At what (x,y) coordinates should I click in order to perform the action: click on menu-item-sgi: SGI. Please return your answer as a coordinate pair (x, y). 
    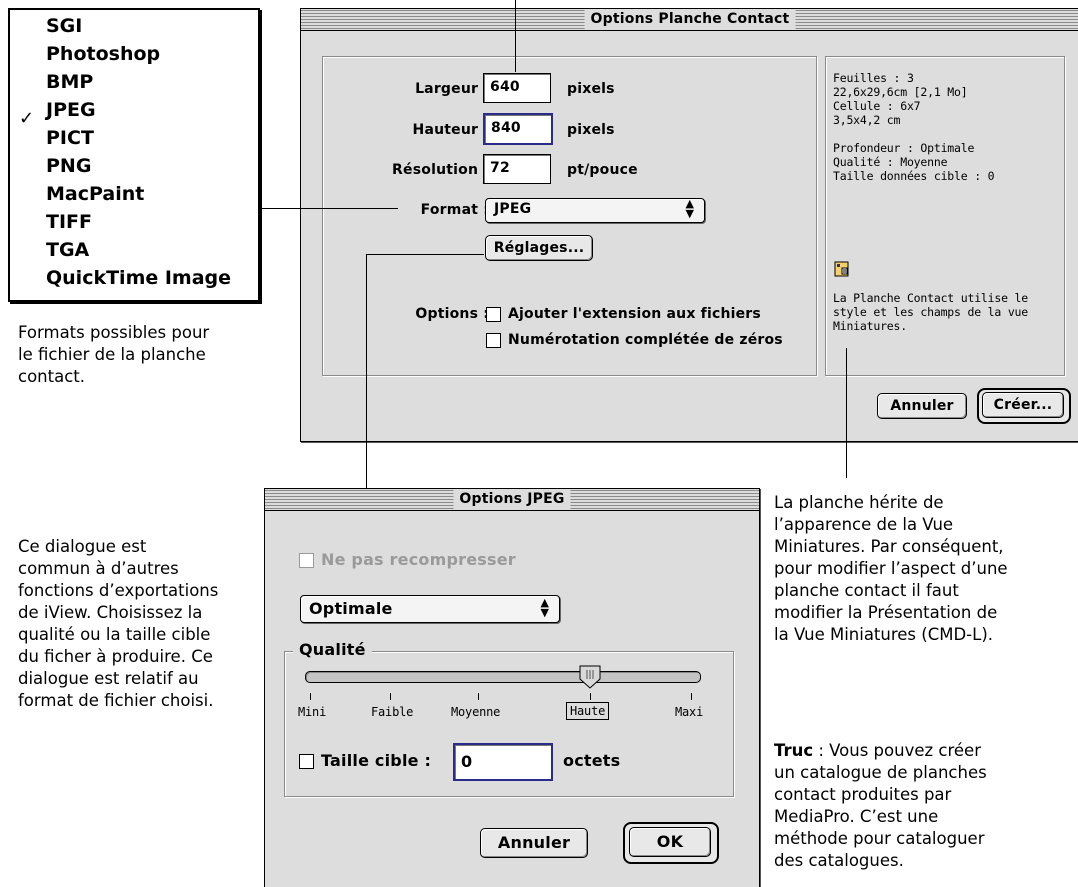
    Looking at the image, I should click on (64, 26).